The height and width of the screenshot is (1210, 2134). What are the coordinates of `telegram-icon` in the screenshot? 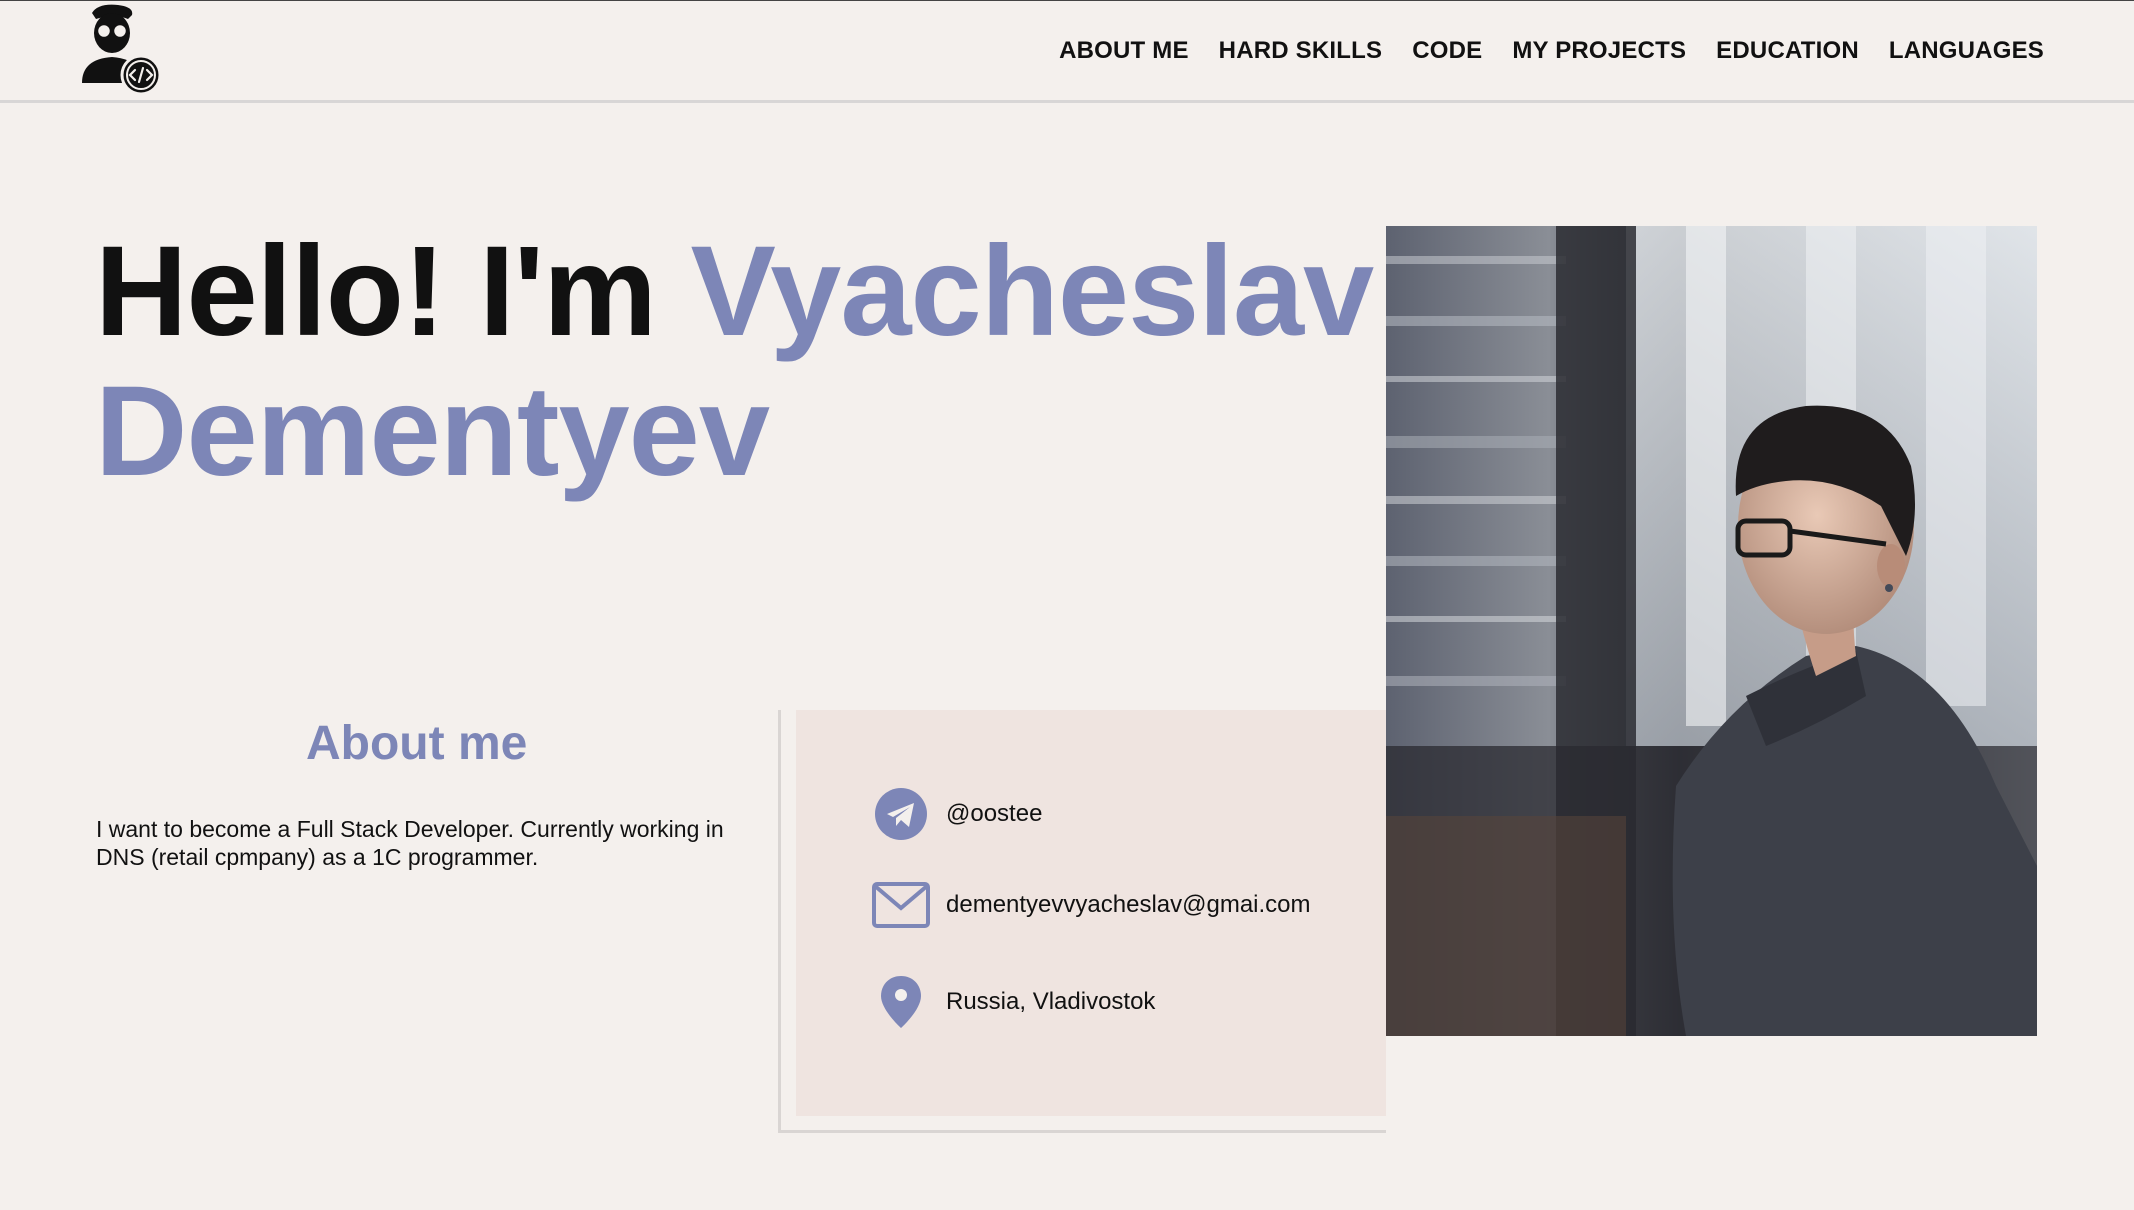 It's located at (901, 814).